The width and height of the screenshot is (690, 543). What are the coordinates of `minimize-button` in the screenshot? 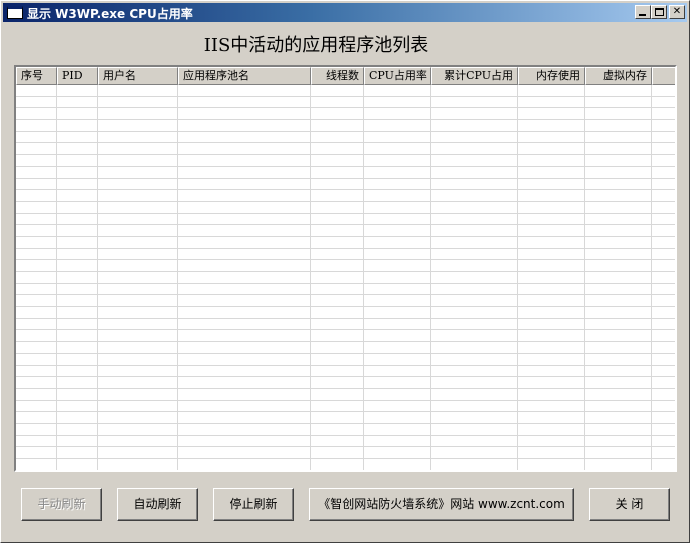 It's located at (643, 12).